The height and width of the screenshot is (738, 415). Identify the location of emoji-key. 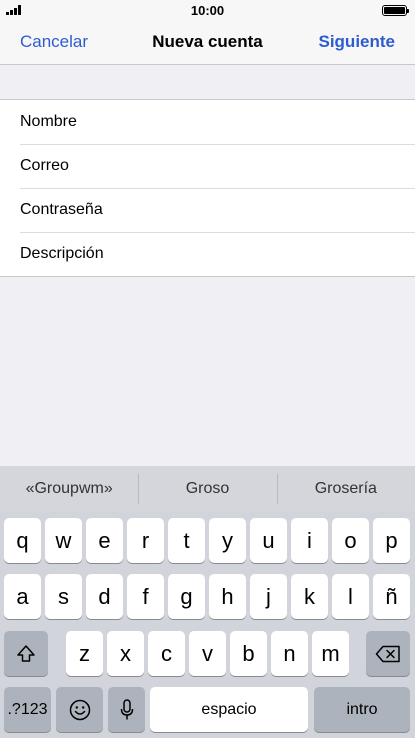
(79, 709).